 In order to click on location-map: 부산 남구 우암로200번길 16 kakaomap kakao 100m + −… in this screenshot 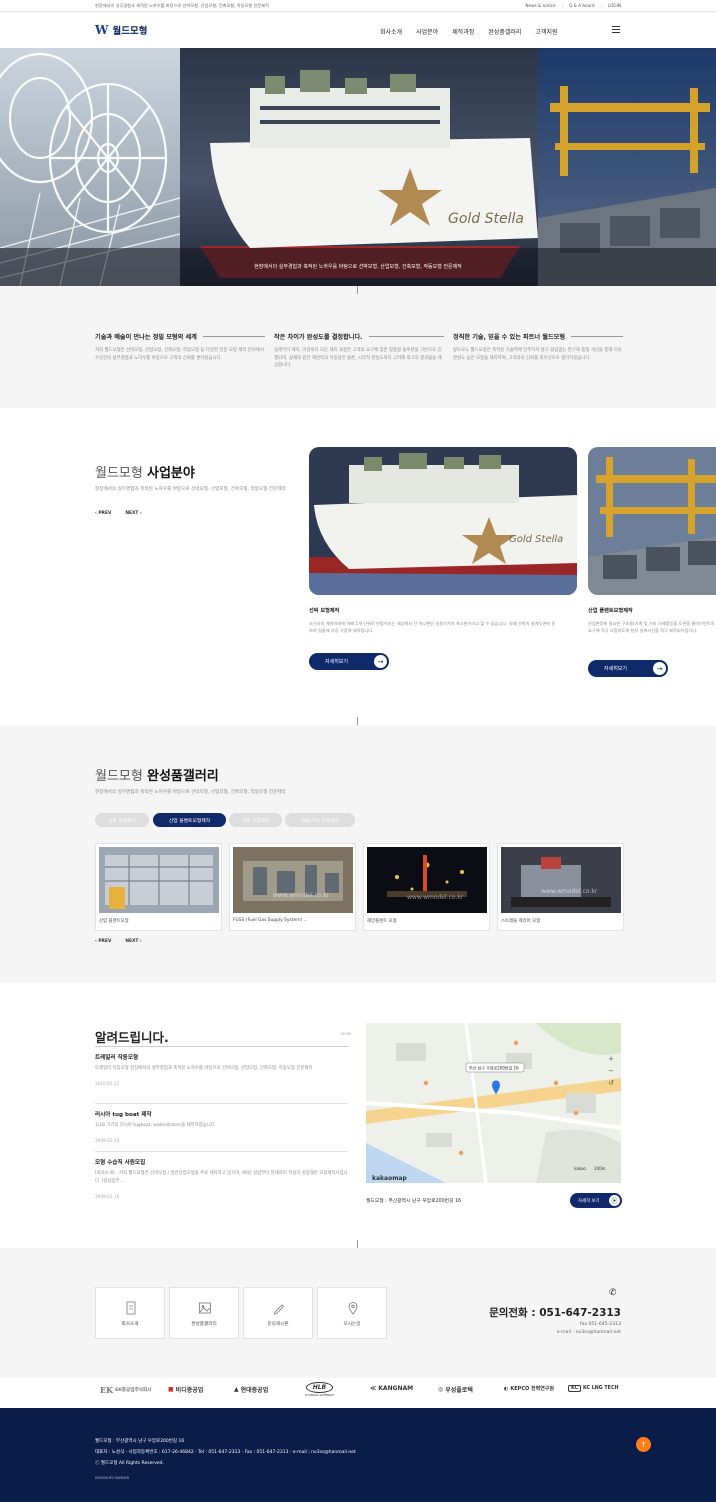, I will do `click(493, 1103)`.